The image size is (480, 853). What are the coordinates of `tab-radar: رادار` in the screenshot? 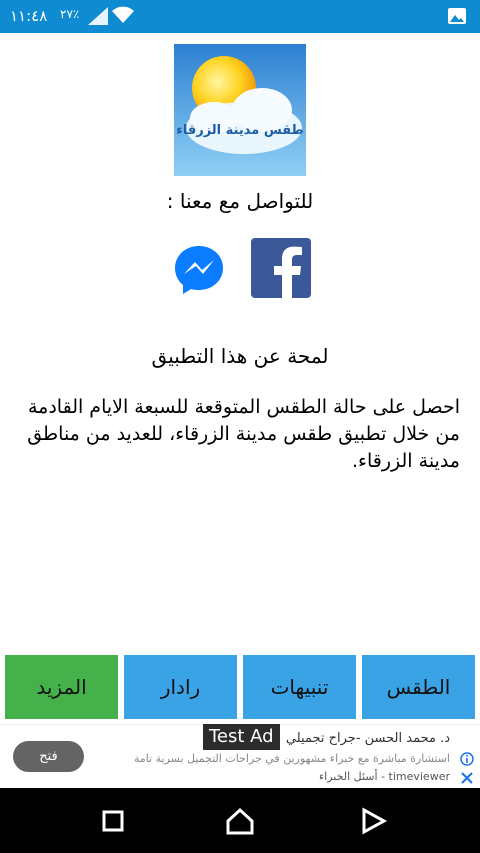 It's located at (180, 687).